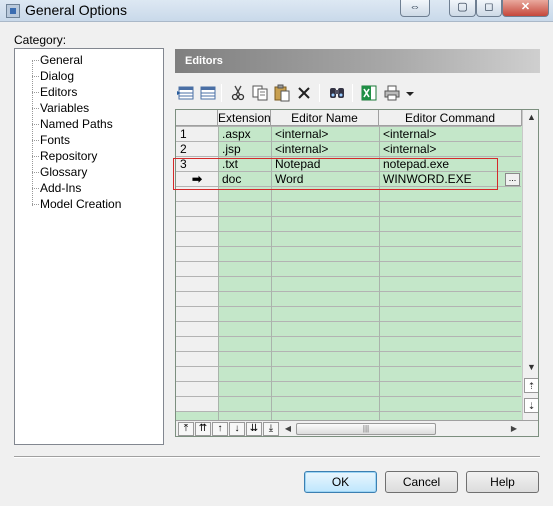  What do you see at coordinates (276, 11) in the screenshot?
I see `title-bar: General Options ⇔ ▢ ◻ ✕` at bounding box center [276, 11].